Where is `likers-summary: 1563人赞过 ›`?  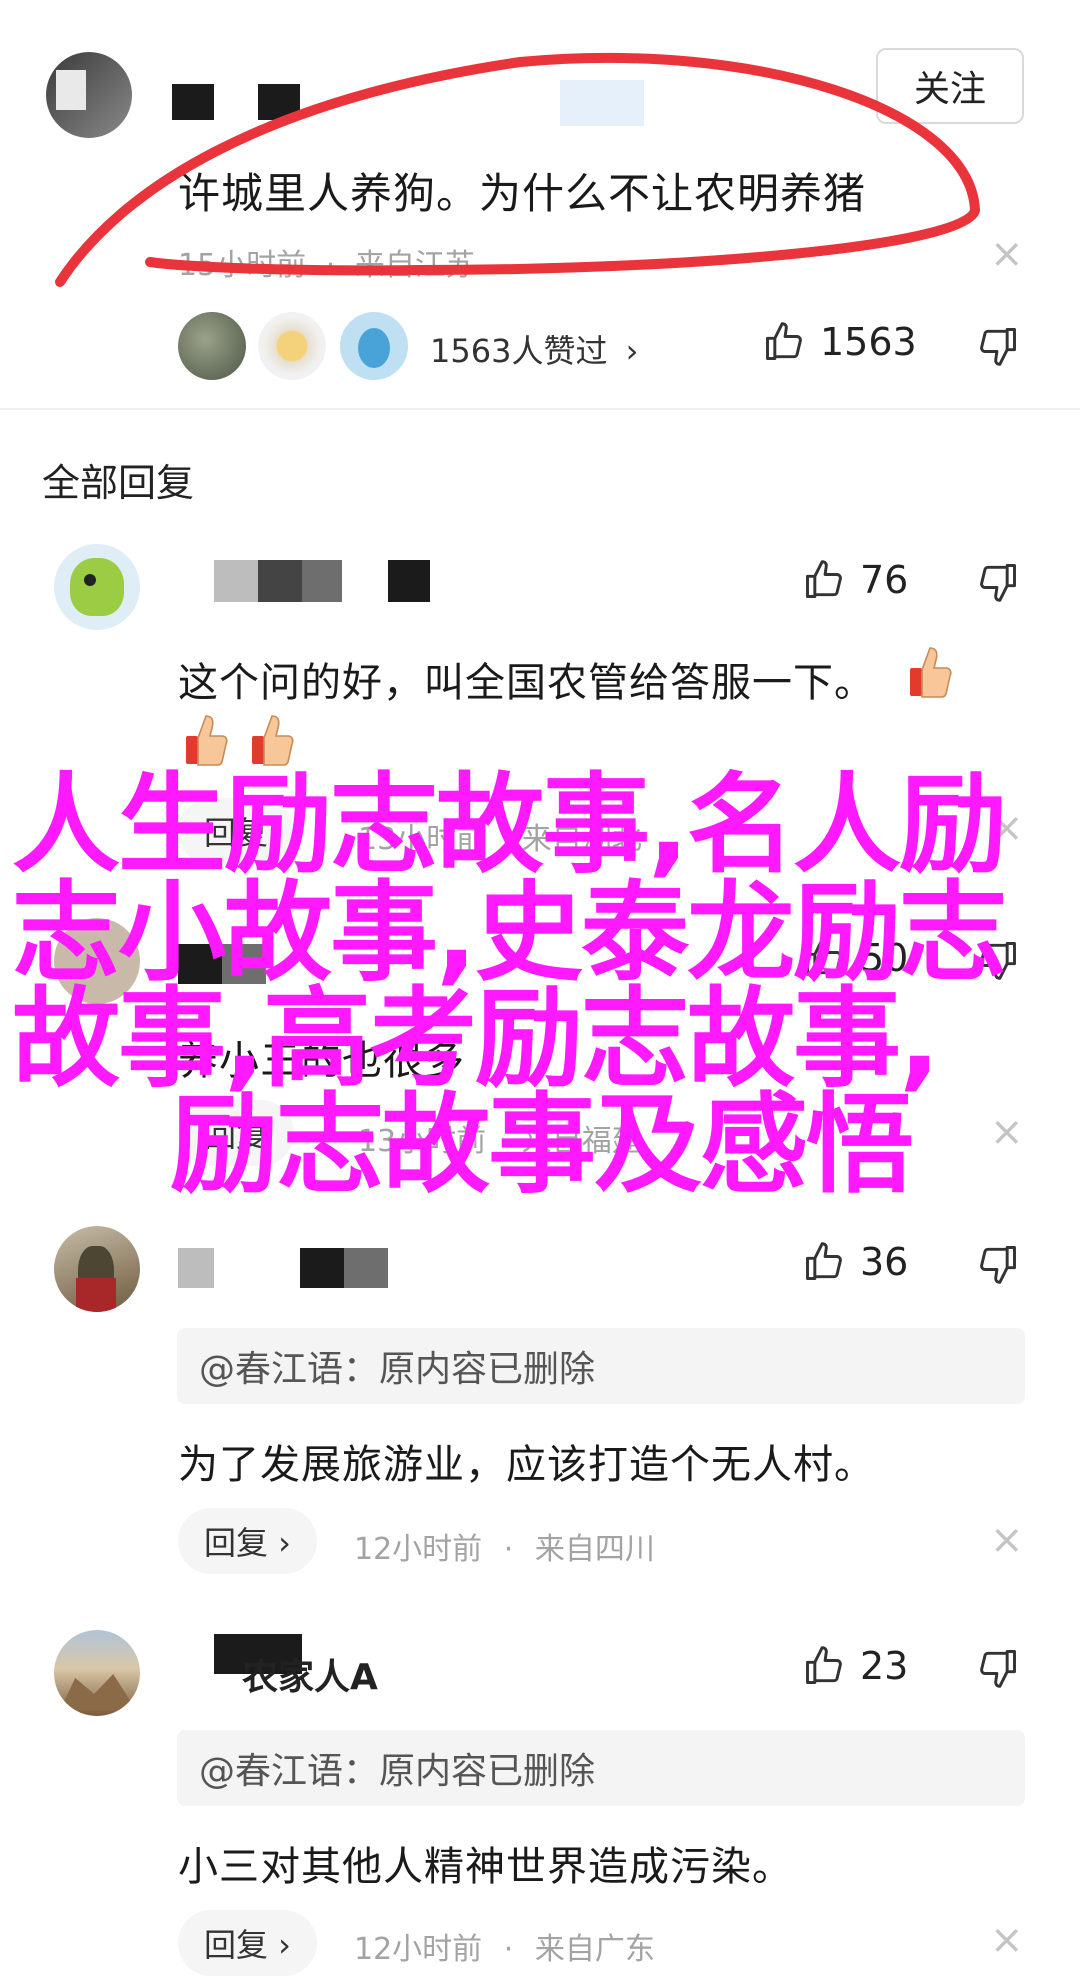 likers-summary: 1563人赞过 › is located at coordinates (534, 349).